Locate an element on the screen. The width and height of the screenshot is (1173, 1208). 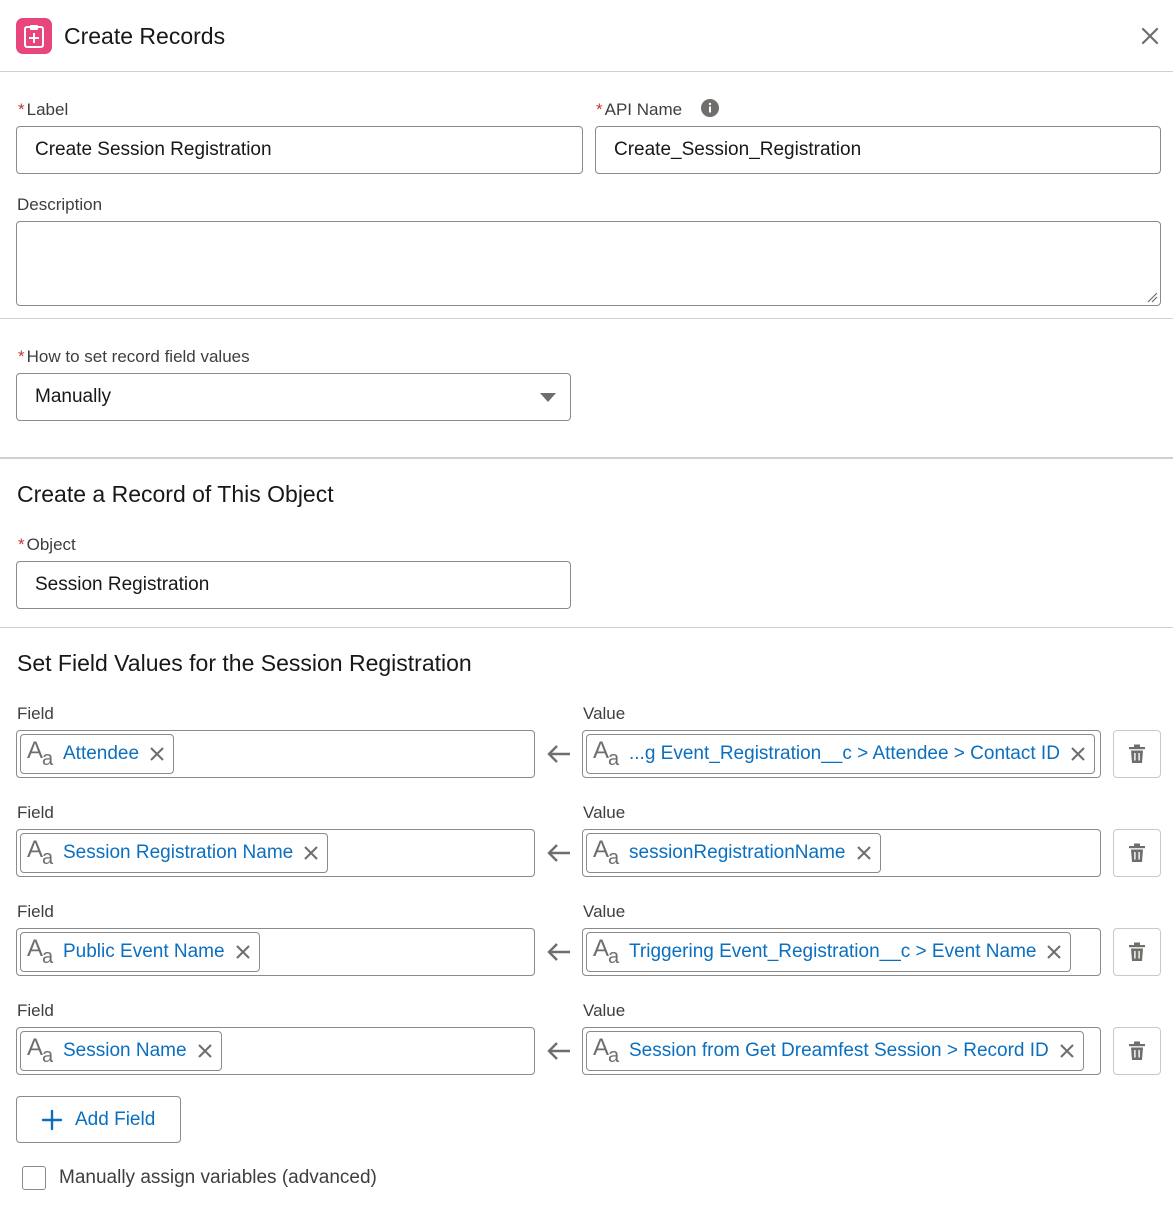
add-field-button: Add Field is located at coordinates (98, 1119).